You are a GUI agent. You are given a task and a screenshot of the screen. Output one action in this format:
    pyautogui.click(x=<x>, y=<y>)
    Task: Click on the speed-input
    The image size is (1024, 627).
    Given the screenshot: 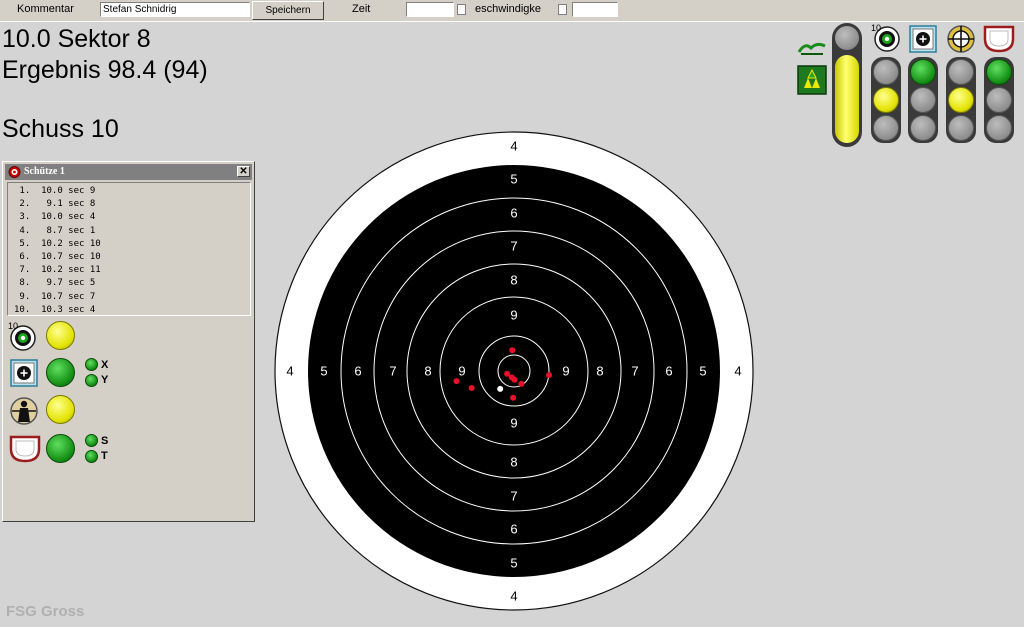 What is the action you would take?
    pyautogui.click(x=595, y=9)
    